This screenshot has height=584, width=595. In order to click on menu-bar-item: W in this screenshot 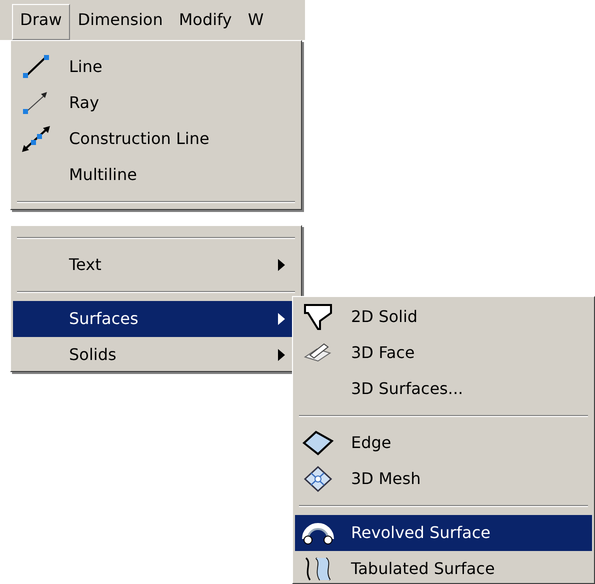, I will do `click(256, 22)`.